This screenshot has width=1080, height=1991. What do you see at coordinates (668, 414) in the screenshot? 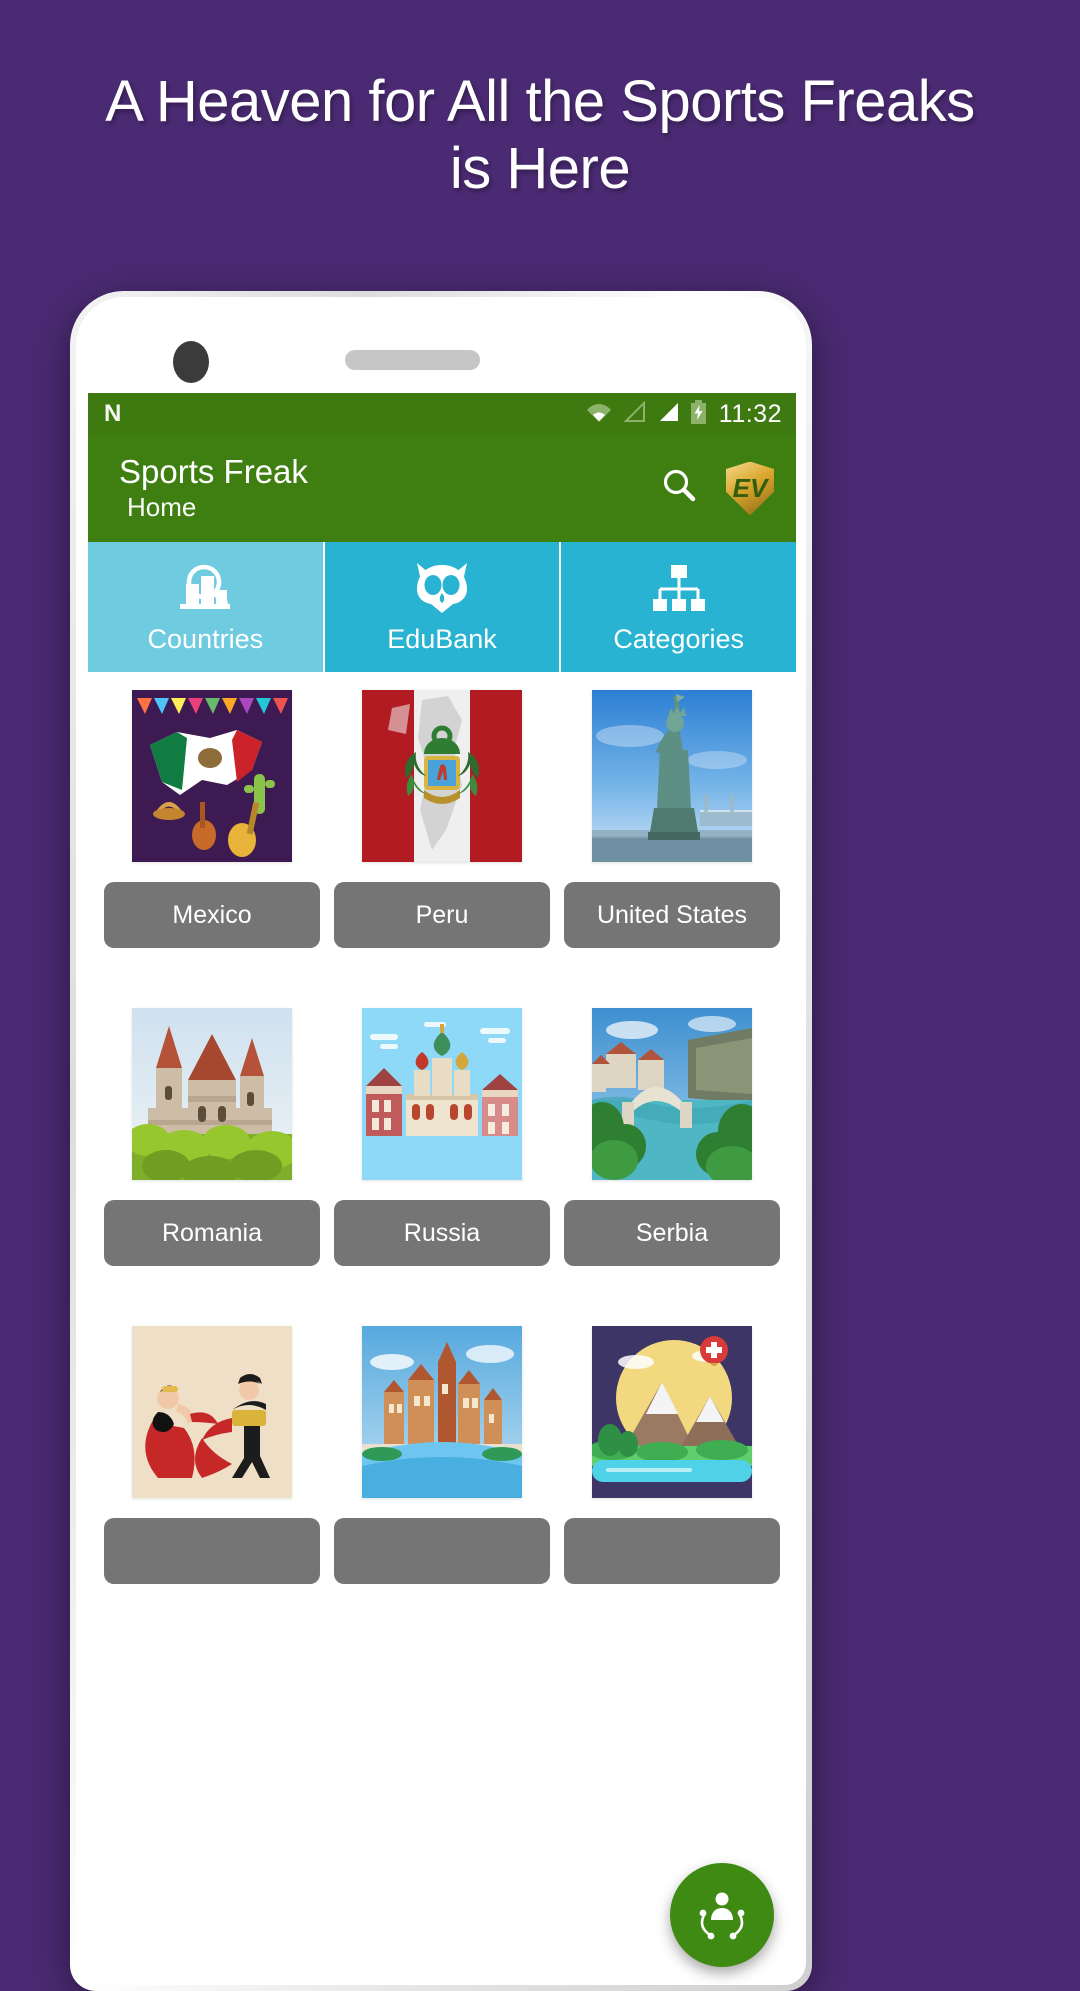
I see `signal-full-icon` at bounding box center [668, 414].